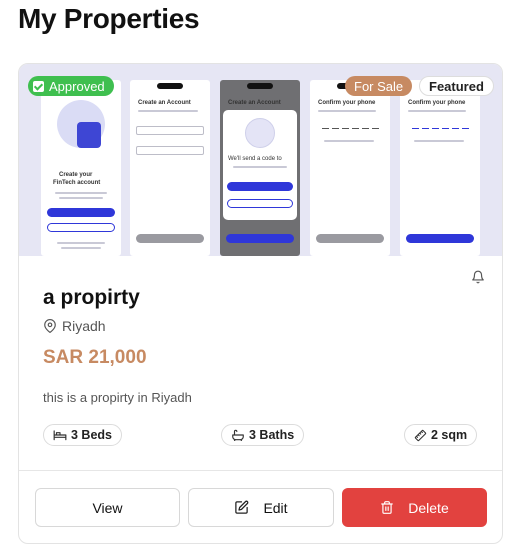 The width and height of the screenshot is (508, 551). I want to click on for-sale-badge: For Sale, so click(379, 86).